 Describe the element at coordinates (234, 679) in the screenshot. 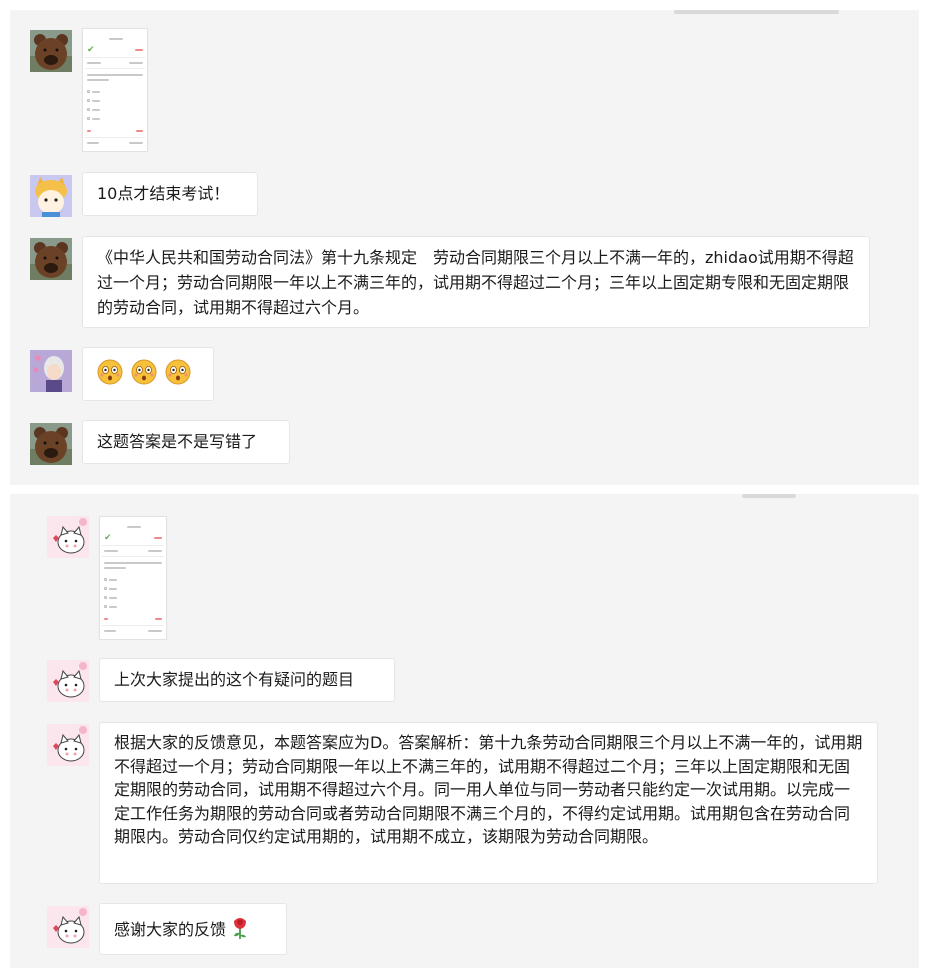

I see `message-text: 上次大家提出的这个有疑问的题目` at that location.